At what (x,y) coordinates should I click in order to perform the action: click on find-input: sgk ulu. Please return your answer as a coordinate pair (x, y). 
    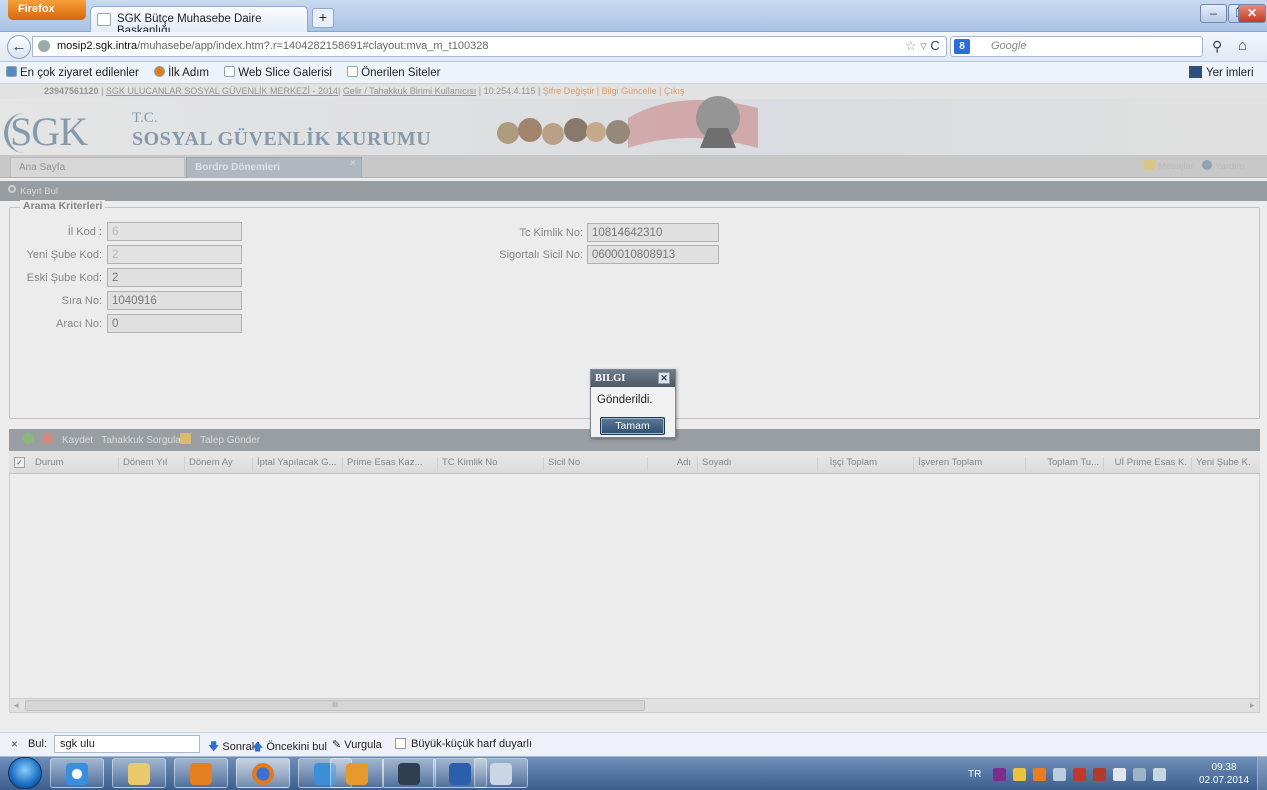
    Looking at the image, I should click on (127, 744).